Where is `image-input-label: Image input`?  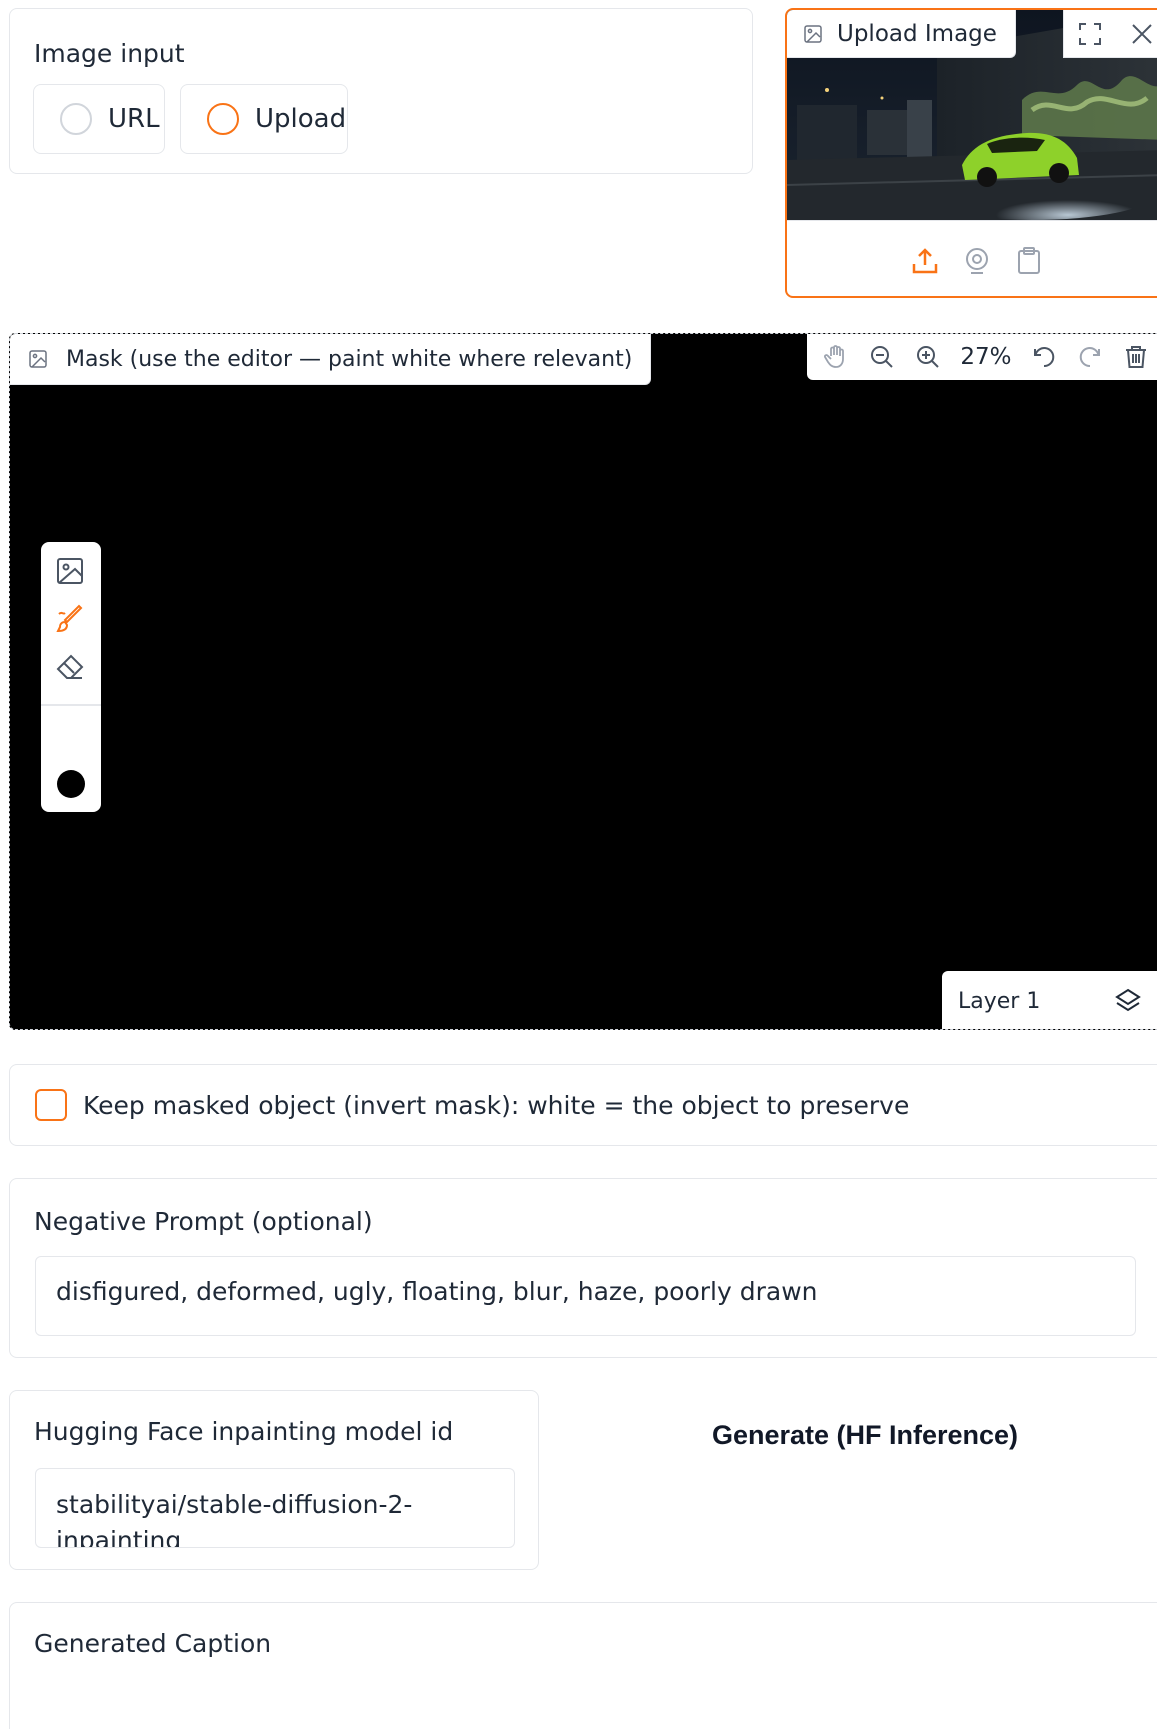
image-input-label: Image input is located at coordinates (109, 53).